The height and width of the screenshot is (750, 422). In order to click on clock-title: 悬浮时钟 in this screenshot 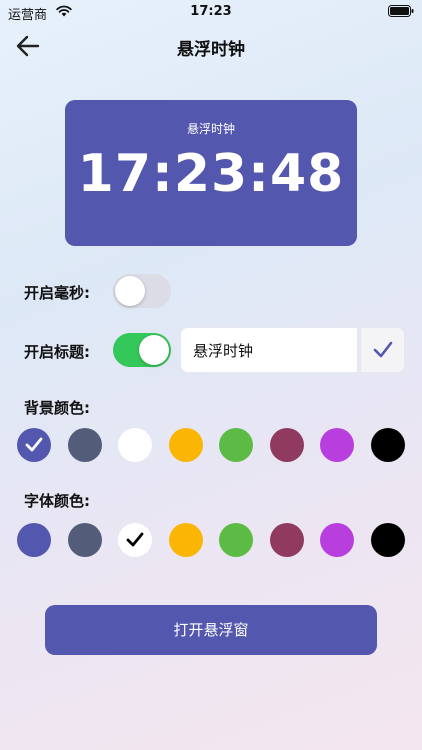, I will do `click(210, 129)`.